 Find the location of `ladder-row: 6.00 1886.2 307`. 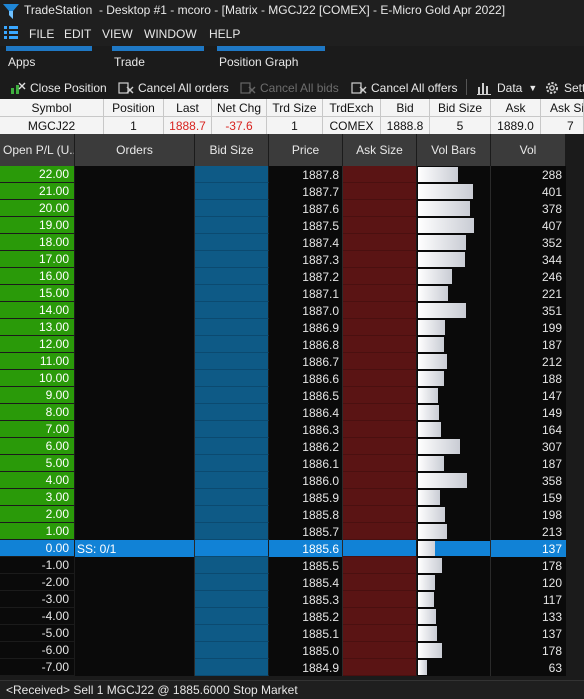

ladder-row: 6.00 1886.2 307 is located at coordinates (283, 446).